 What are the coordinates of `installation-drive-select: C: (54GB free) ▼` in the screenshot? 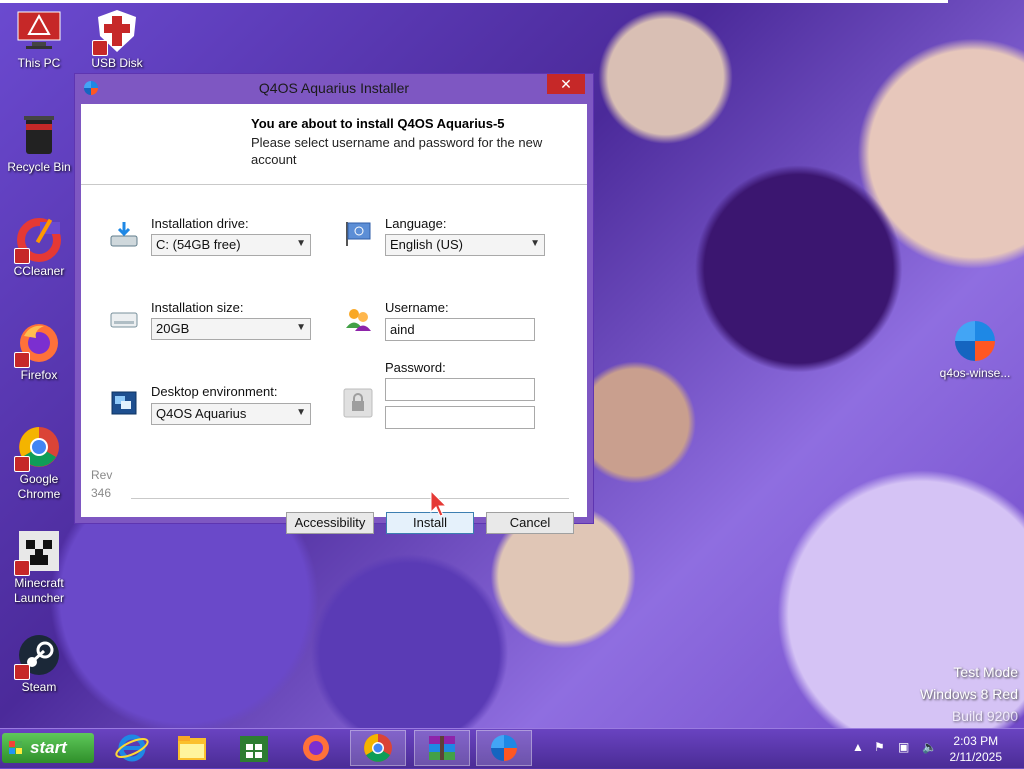 It's located at (231, 245).